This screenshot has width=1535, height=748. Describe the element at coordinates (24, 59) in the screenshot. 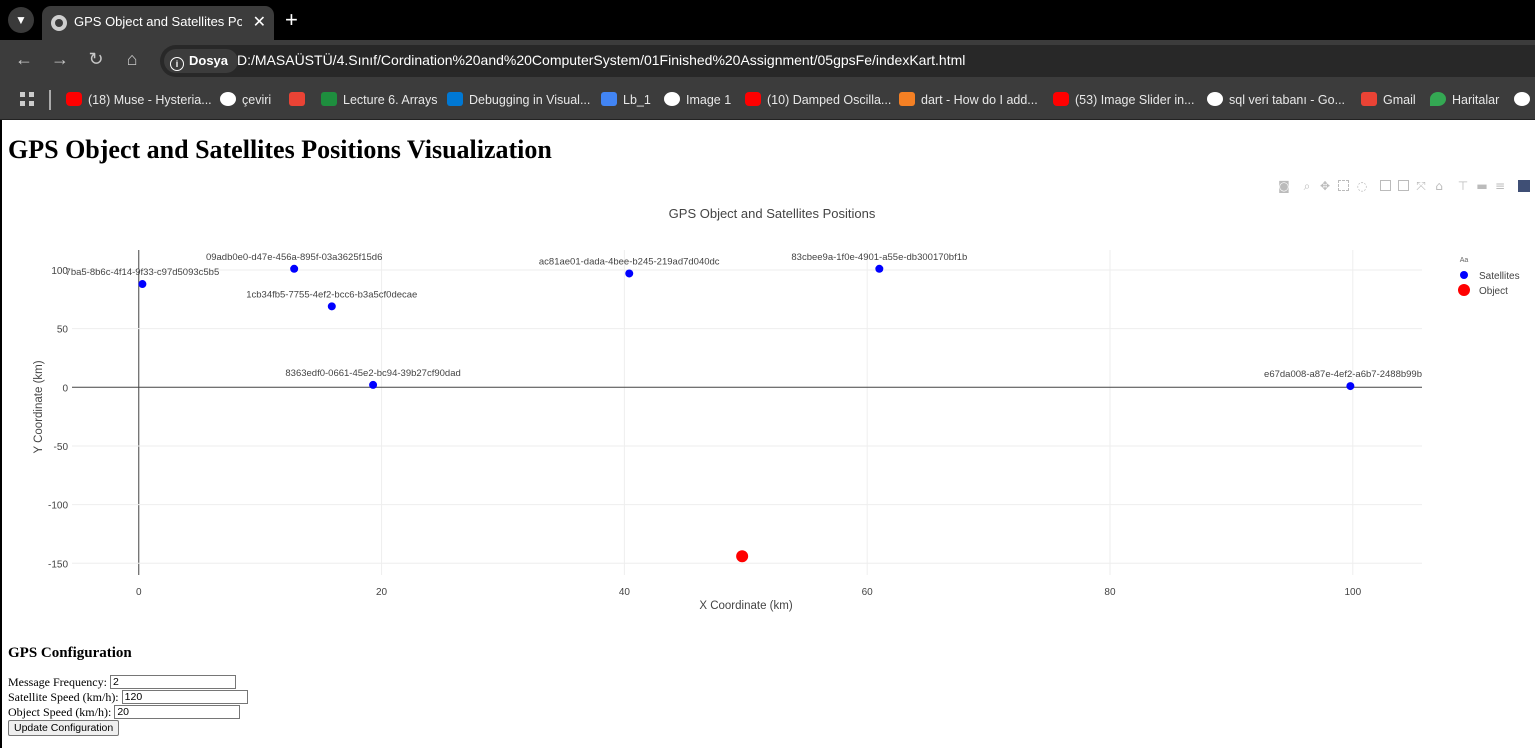

I see `back-arrow-icon: ←` at that location.